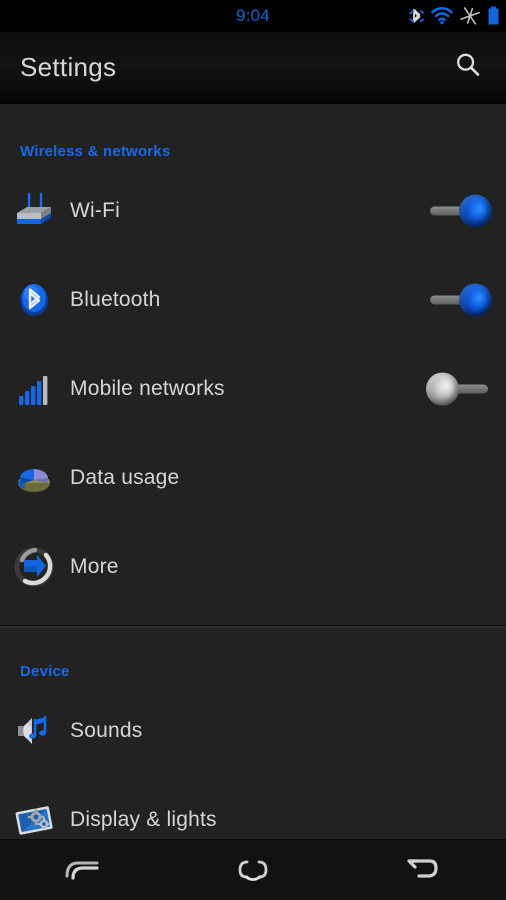 Image resolution: width=506 pixels, height=900 pixels. Describe the element at coordinates (95, 210) in the screenshot. I see `settings-row-label: Wi-Fi` at that location.